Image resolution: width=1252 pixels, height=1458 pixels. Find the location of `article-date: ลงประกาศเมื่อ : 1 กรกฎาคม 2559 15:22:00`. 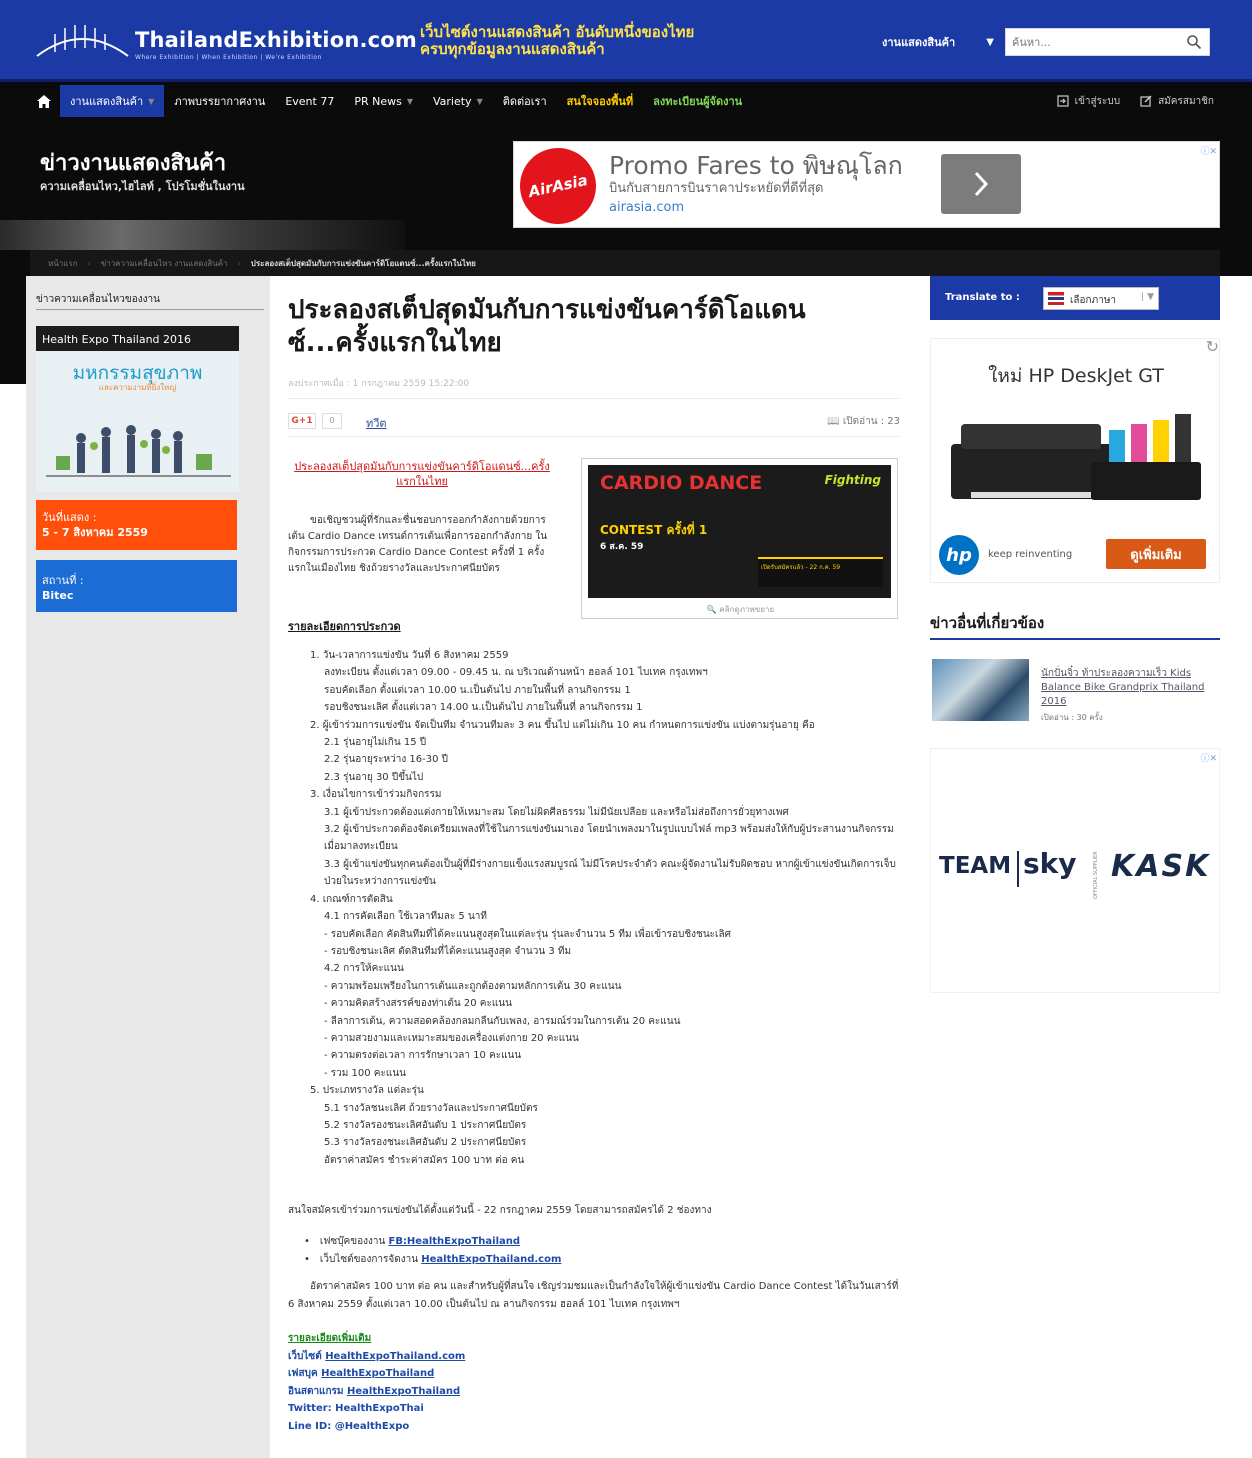

article-date: ลงประกาศเมื่อ : 1 กรกฎาคม 2559 15:22:00 is located at coordinates (379, 384).